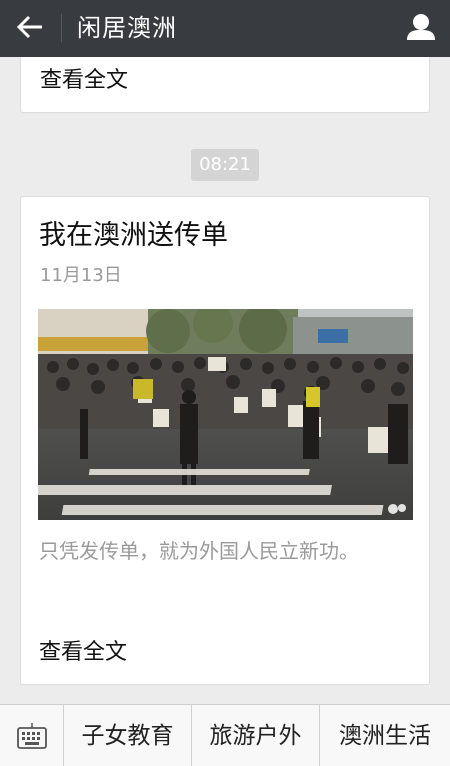 The height and width of the screenshot is (766, 450). Describe the element at coordinates (385, 735) in the screenshot. I see `menu-australia-life: 澳洲生活` at that location.